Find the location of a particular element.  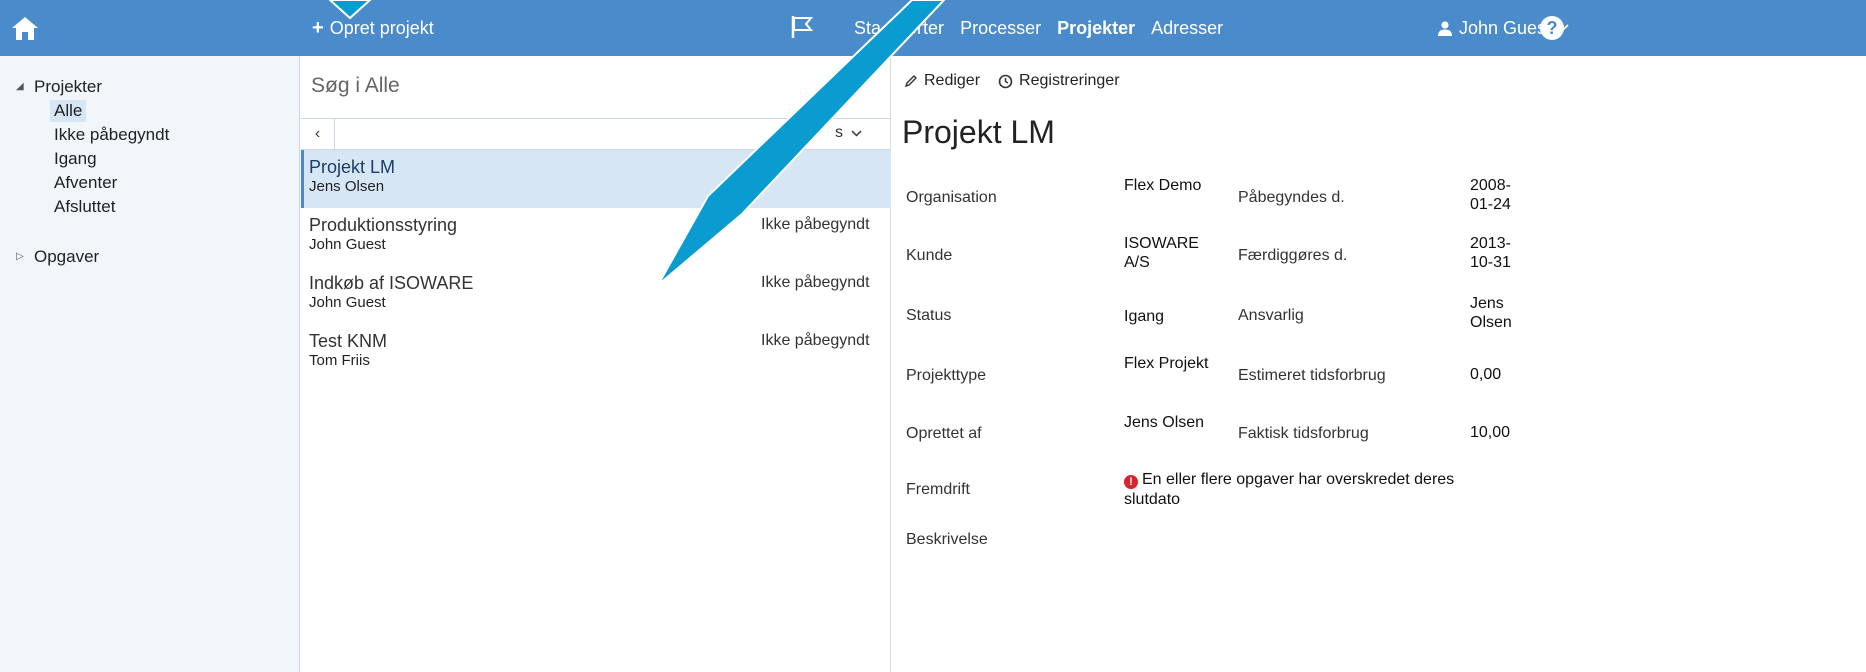

edit-label: Rediger is located at coordinates (952, 80).